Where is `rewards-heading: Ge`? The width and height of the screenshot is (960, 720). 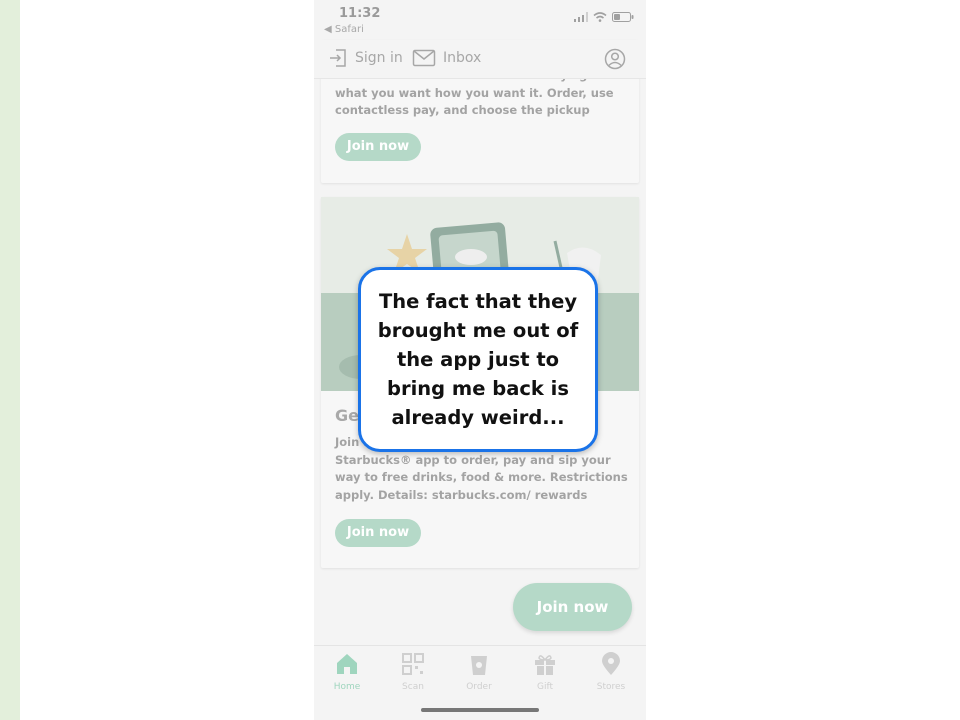
rewards-heading: Ge is located at coordinates (347, 415).